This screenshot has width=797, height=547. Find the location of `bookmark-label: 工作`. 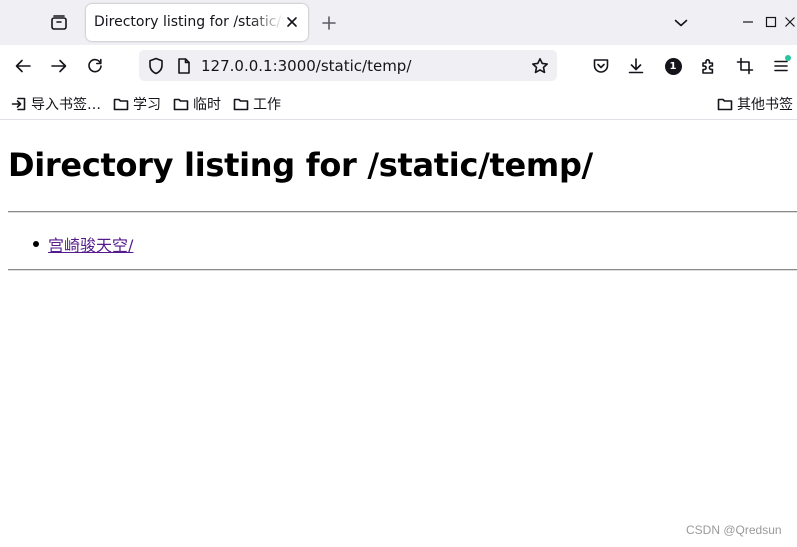

bookmark-label: 工作 is located at coordinates (267, 105).